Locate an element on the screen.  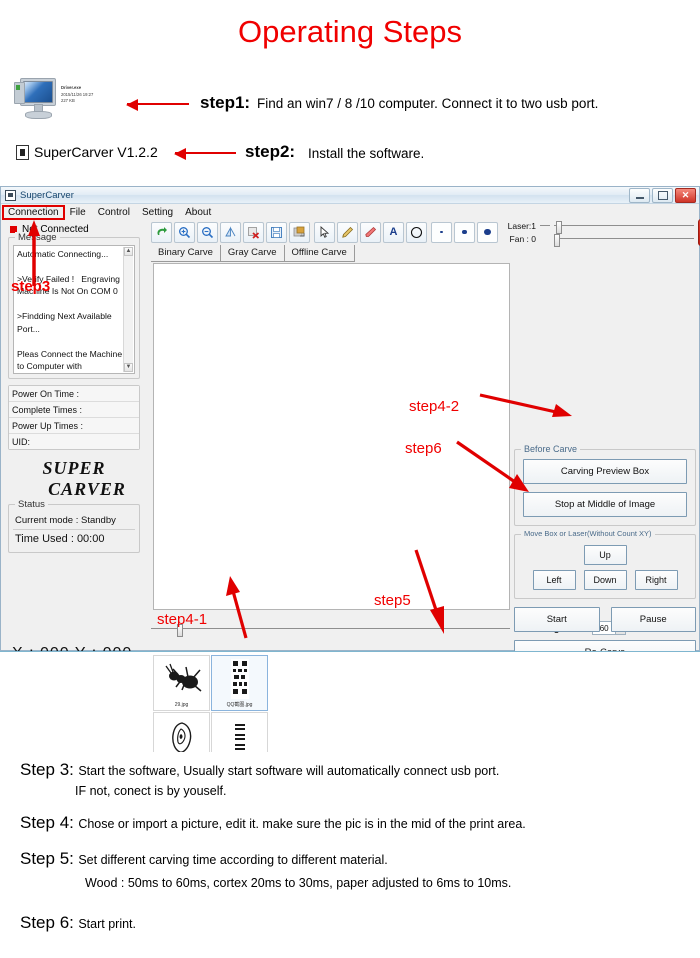
zoom-in-icon is located at coordinates (184, 232).